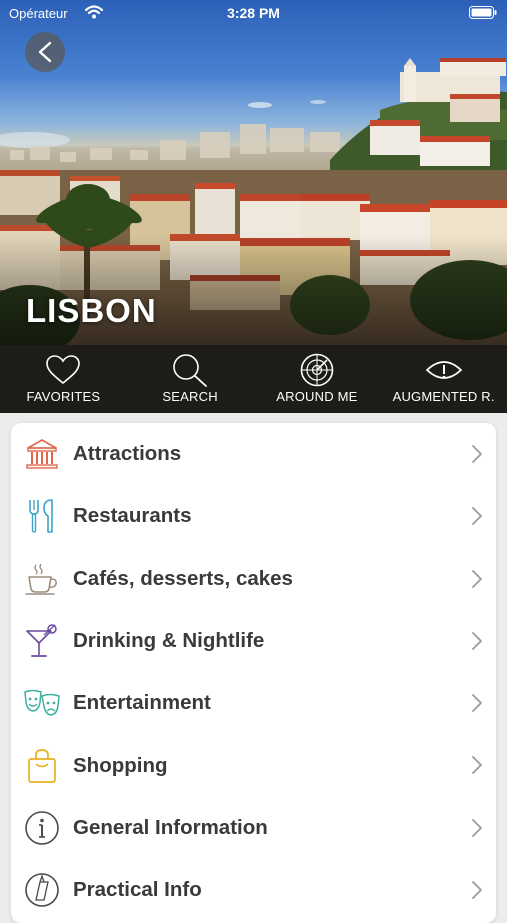 This screenshot has width=507, height=923. What do you see at coordinates (127, 454) in the screenshot?
I see `menu-item-label: Attractions` at bounding box center [127, 454].